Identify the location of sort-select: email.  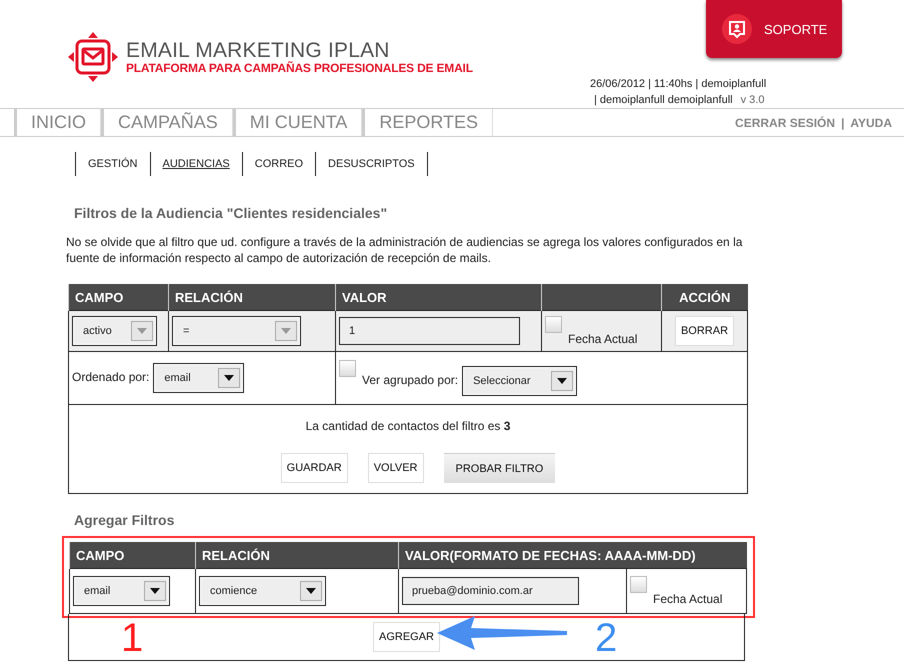
(198, 378).